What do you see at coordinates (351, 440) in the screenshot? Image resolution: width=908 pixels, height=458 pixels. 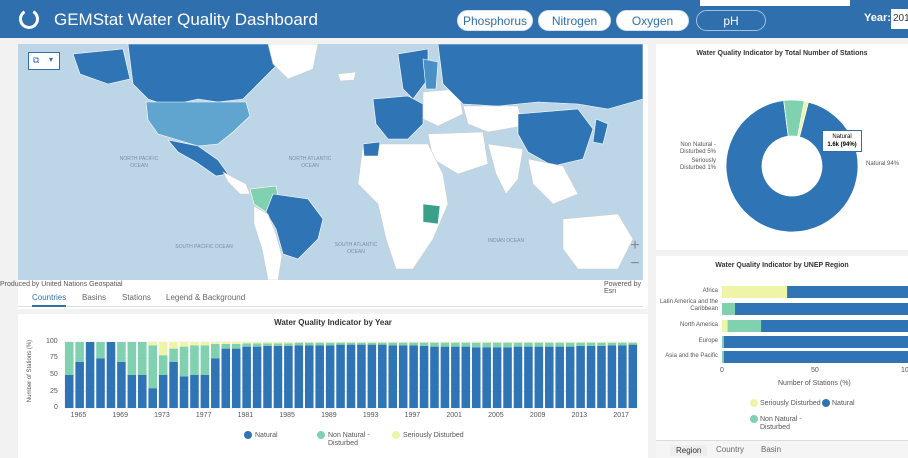 I see `legend-non-natural: Non Natural - Disturbed` at bounding box center [351, 440].